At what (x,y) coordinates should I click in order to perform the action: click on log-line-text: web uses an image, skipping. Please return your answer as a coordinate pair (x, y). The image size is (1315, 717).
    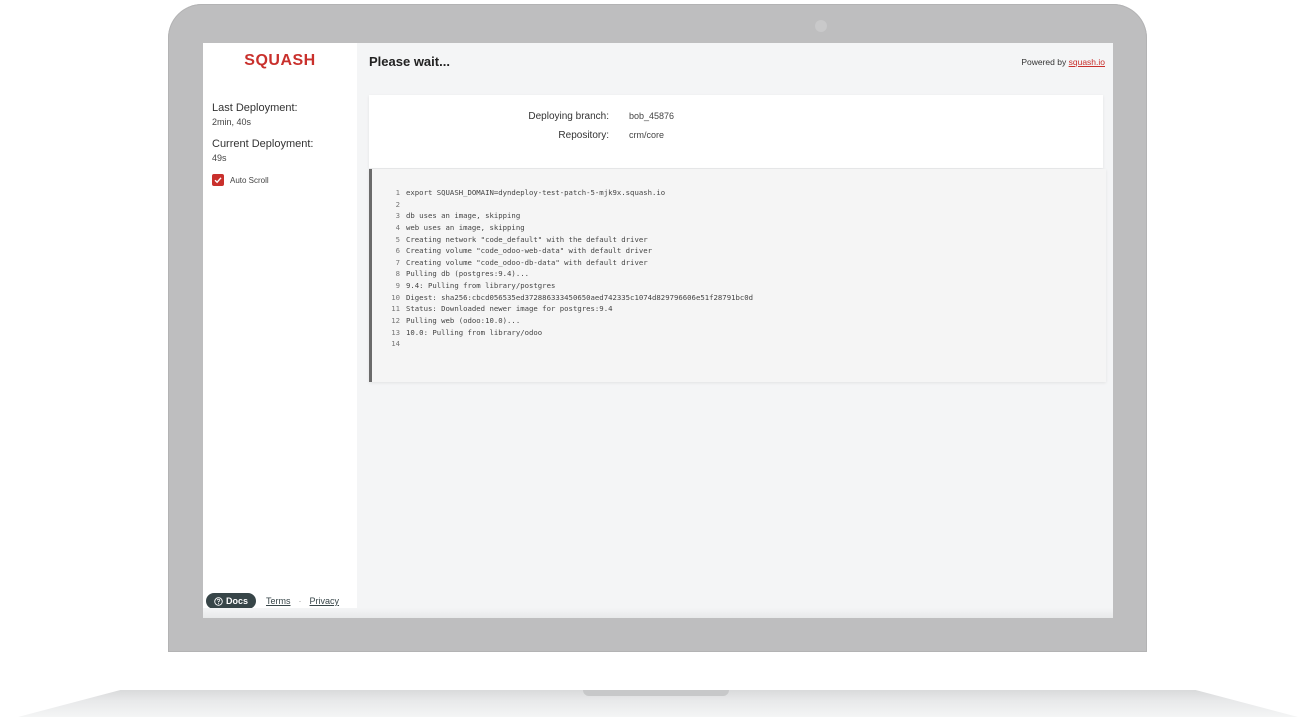
    Looking at the image, I should click on (465, 227).